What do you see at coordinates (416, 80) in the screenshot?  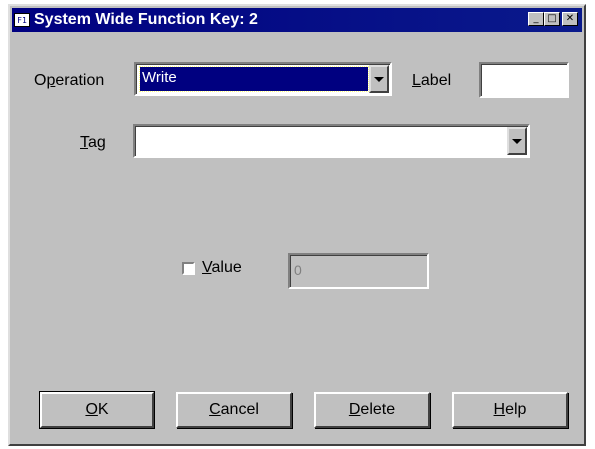 I see `label-label-accel: L` at bounding box center [416, 80].